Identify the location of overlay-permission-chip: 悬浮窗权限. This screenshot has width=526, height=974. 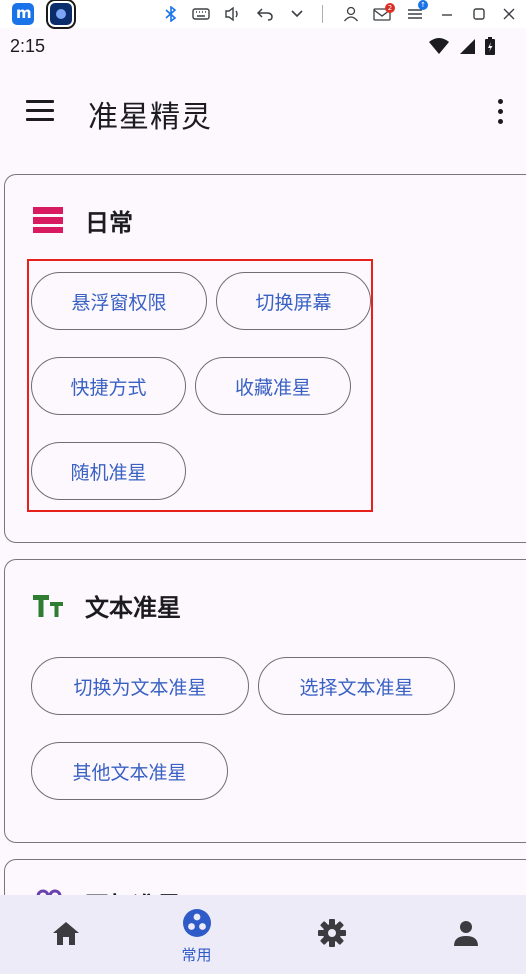
(119, 301).